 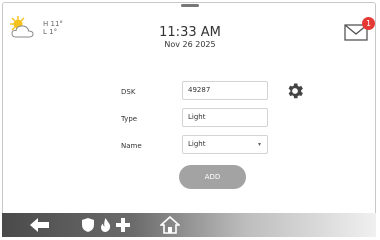 What do you see at coordinates (197, 117) in the screenshot?
I see `type-value: Light` at bounding box center [197, 117].